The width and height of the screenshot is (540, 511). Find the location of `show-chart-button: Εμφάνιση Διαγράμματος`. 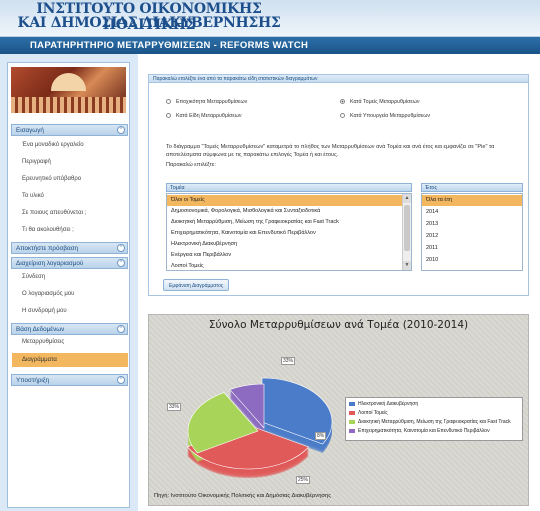

show-chart-button: Εμφάνιση Διαγράμματος is located at coordinates (196, 285).